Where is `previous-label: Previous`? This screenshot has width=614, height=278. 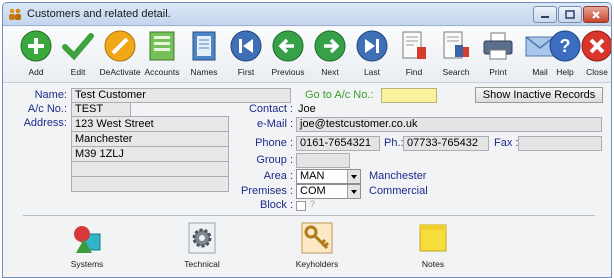
previous-label: Previous is located at coordinates (288, 72).